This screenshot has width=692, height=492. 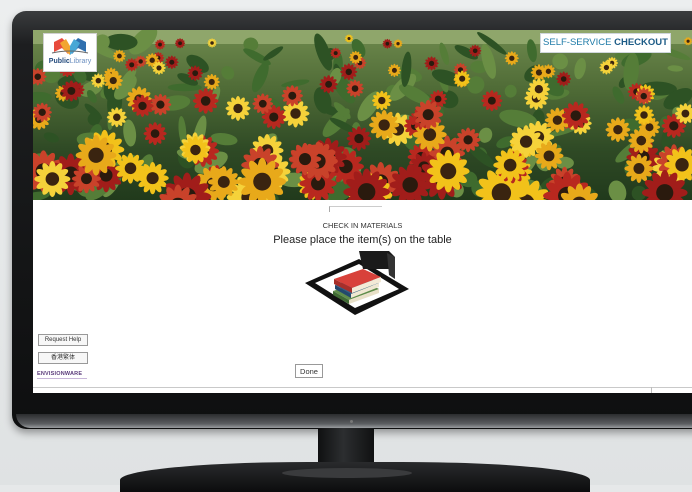 I want to click on page-title: SELF-SERVICE CHECKOUT, so click(x=605, y=43).